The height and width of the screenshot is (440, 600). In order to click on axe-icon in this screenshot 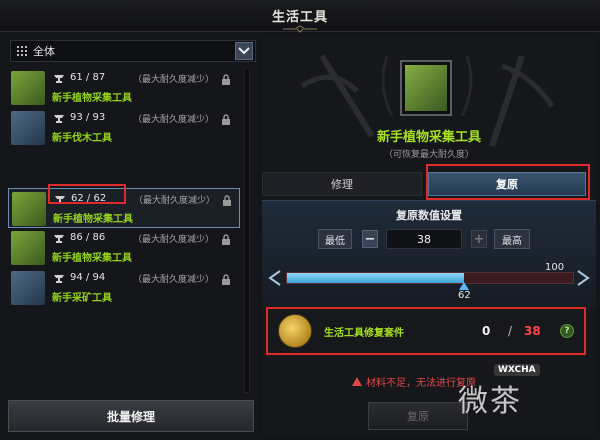, I will do `click(28, 128)`.